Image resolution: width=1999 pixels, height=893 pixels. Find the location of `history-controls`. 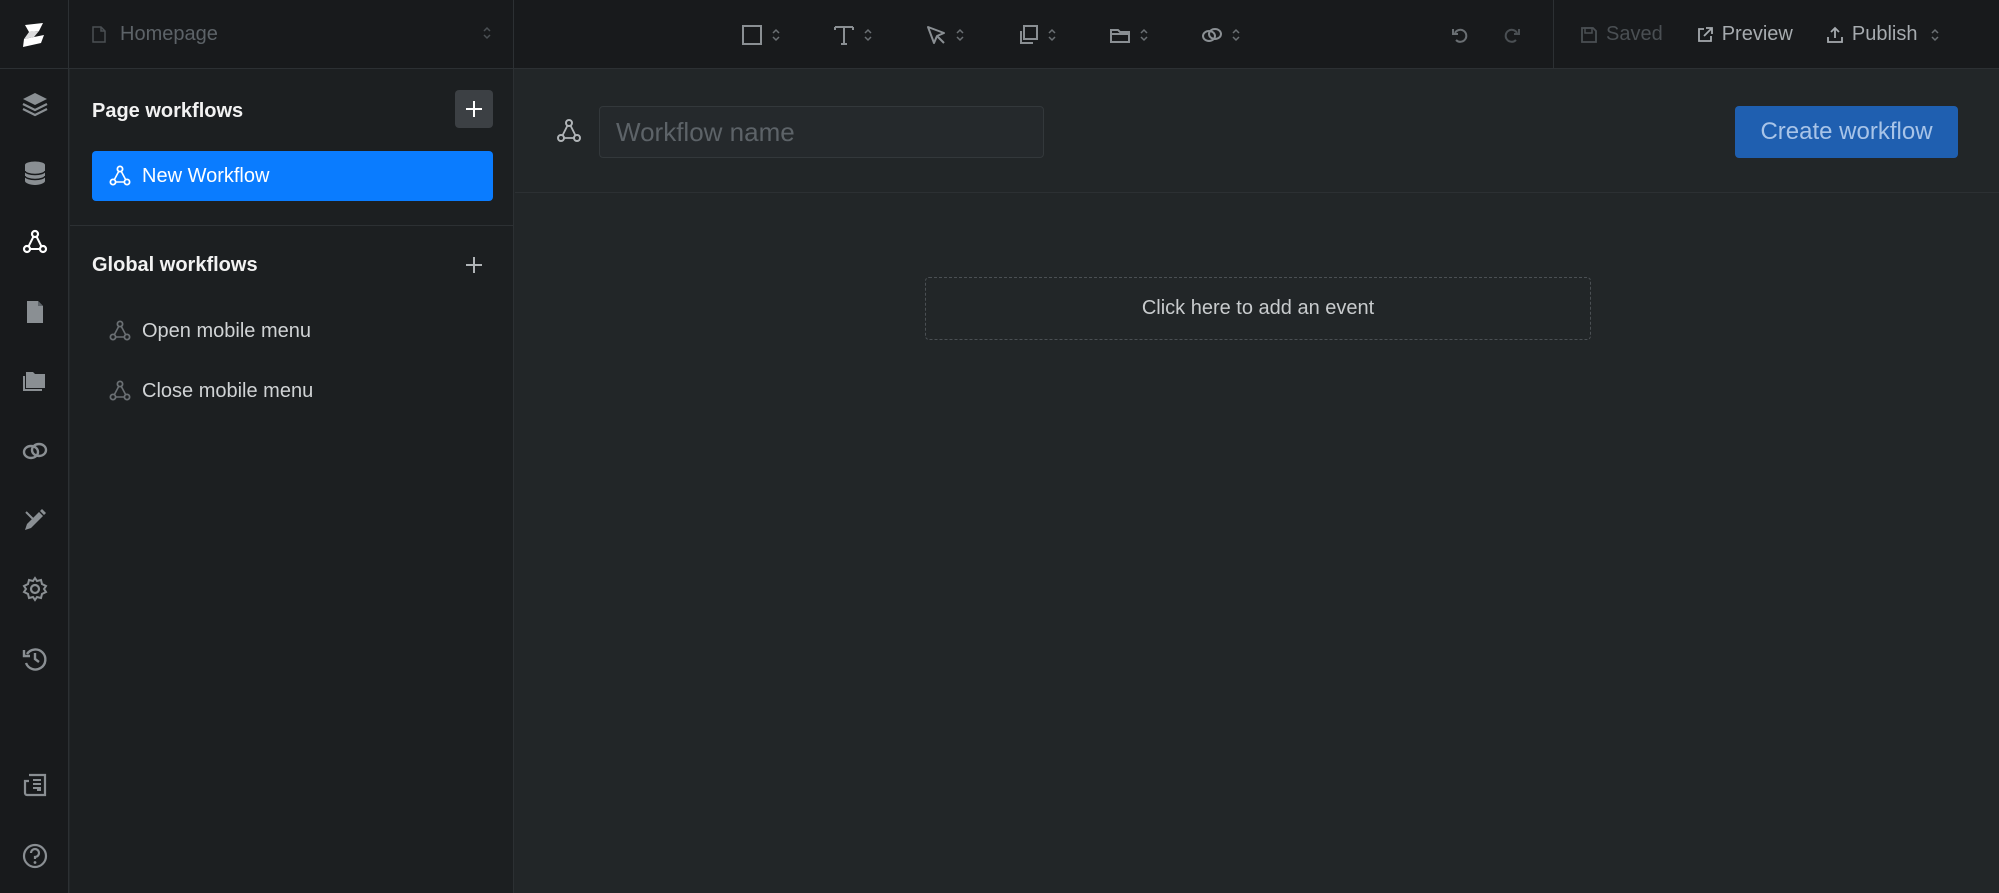

history-controls is located at coordinates (1500, 34).